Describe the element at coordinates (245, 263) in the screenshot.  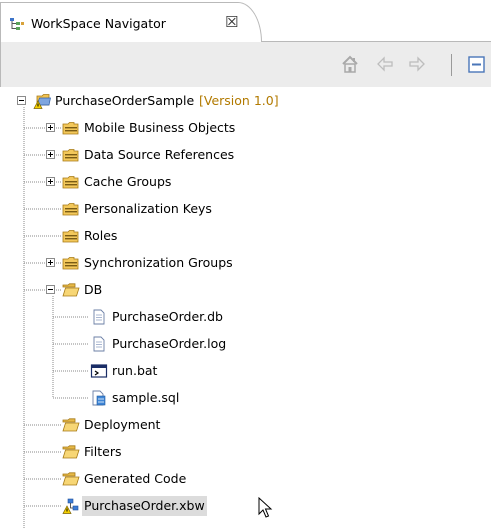
I see `tree-item: Synchronization Groups` at that location.